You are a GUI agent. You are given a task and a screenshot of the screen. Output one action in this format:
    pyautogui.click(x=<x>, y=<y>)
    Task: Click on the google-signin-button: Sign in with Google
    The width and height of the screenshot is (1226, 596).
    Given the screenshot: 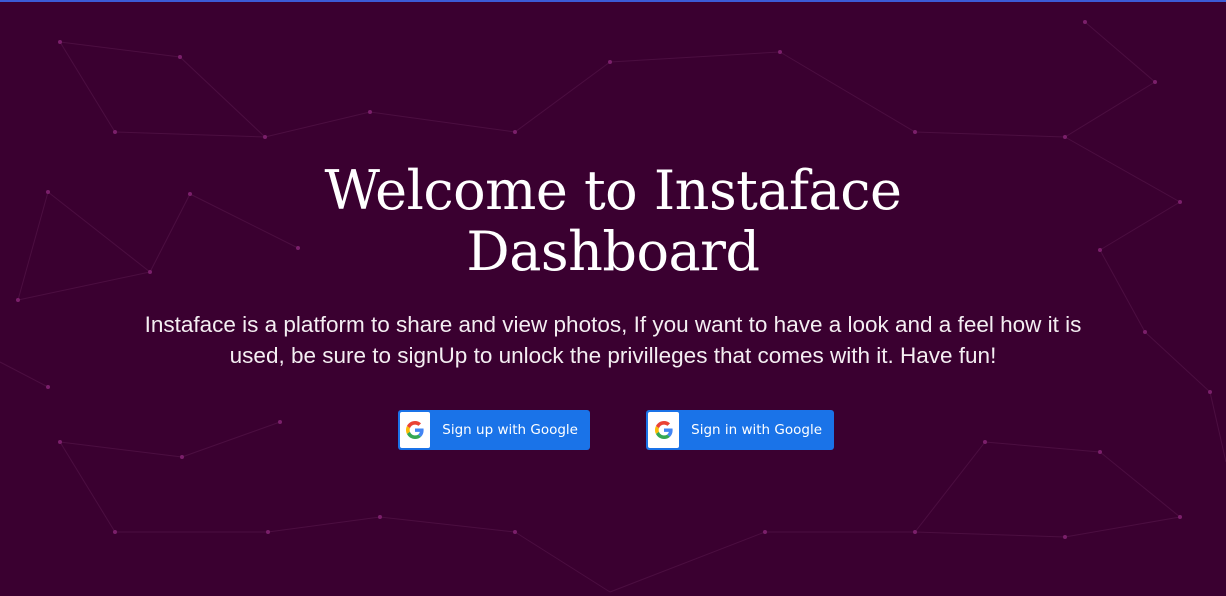 What is the action you would take?
    pyautogui.click(x=740, y=430)
    